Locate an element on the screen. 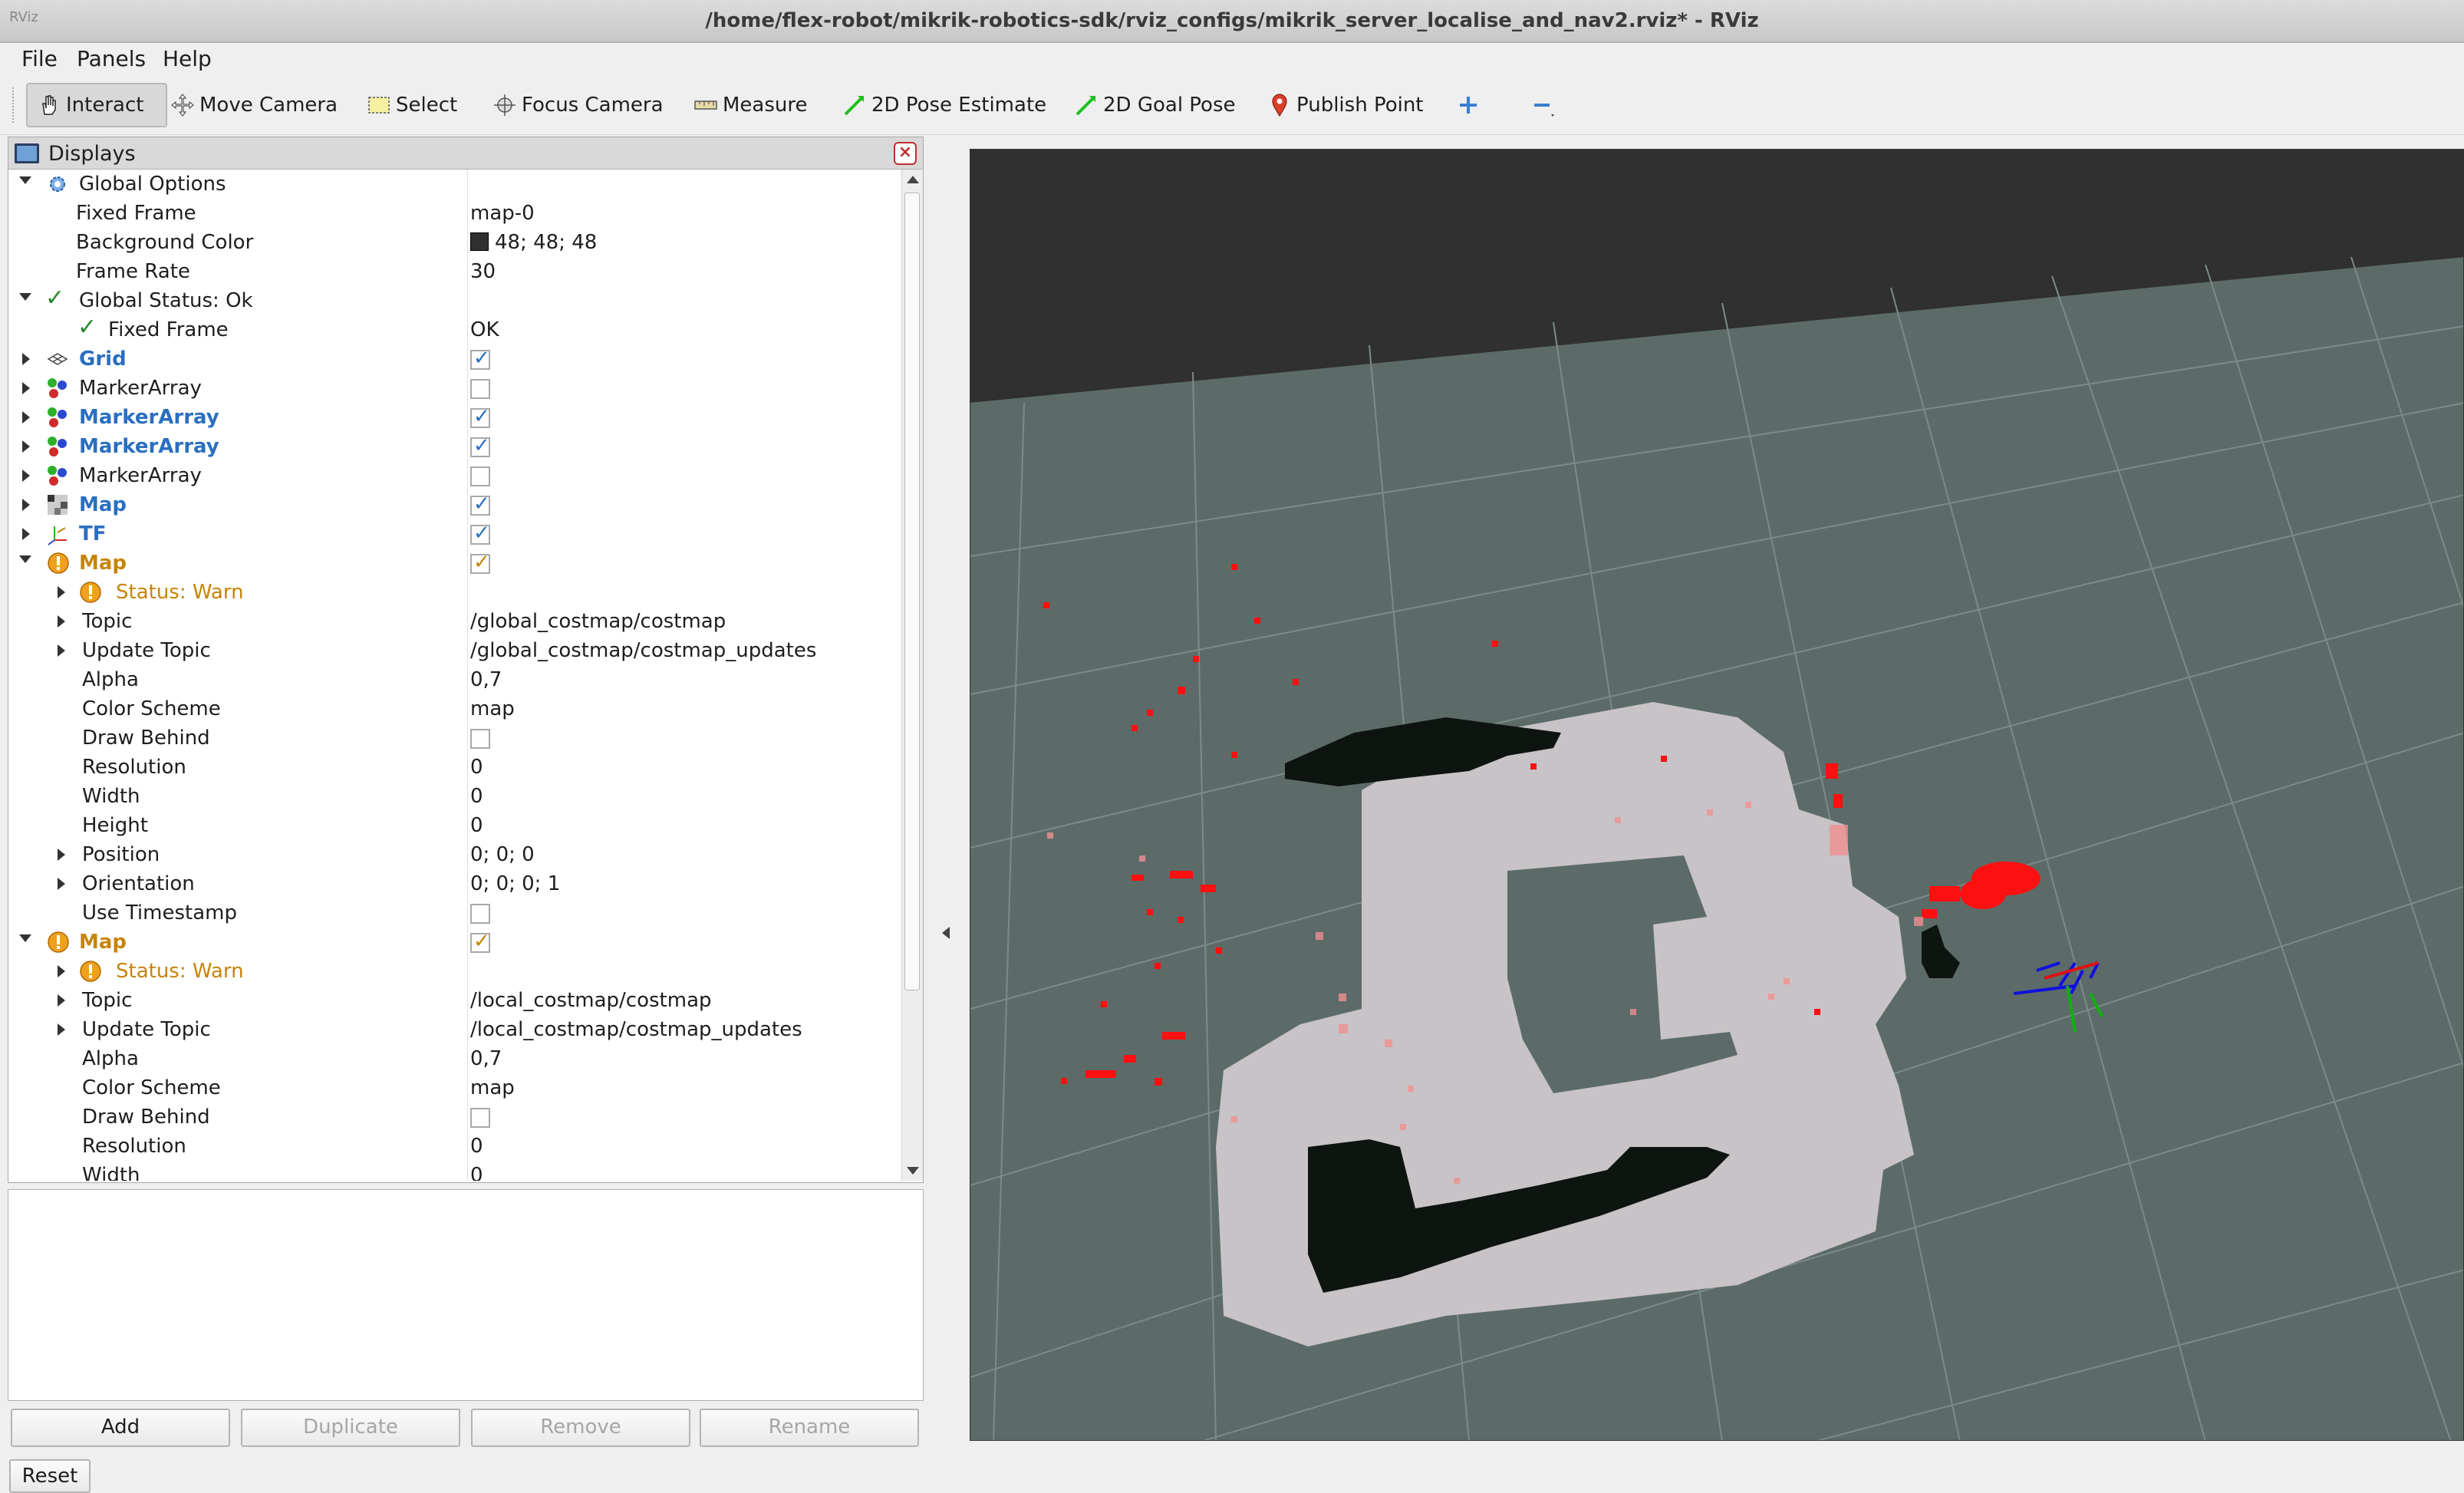 This screenshot has width=2464, height=1493. tree-row-grid: Grid is located at coordinates (454, 359).